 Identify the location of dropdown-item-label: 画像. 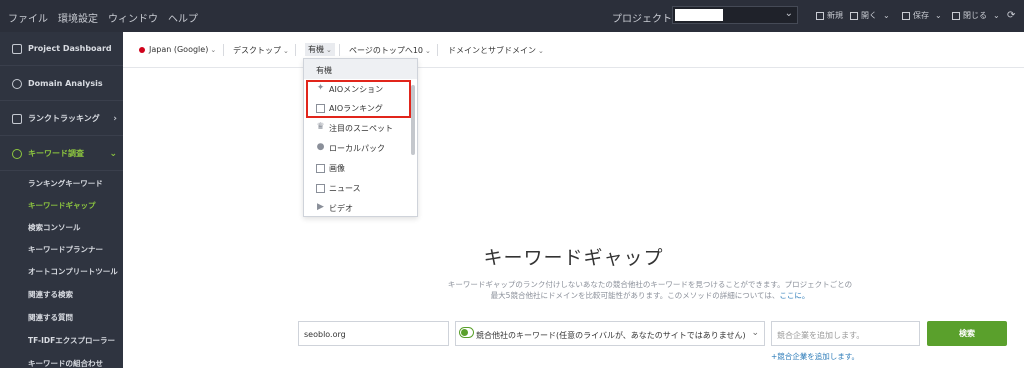
(337, 168).